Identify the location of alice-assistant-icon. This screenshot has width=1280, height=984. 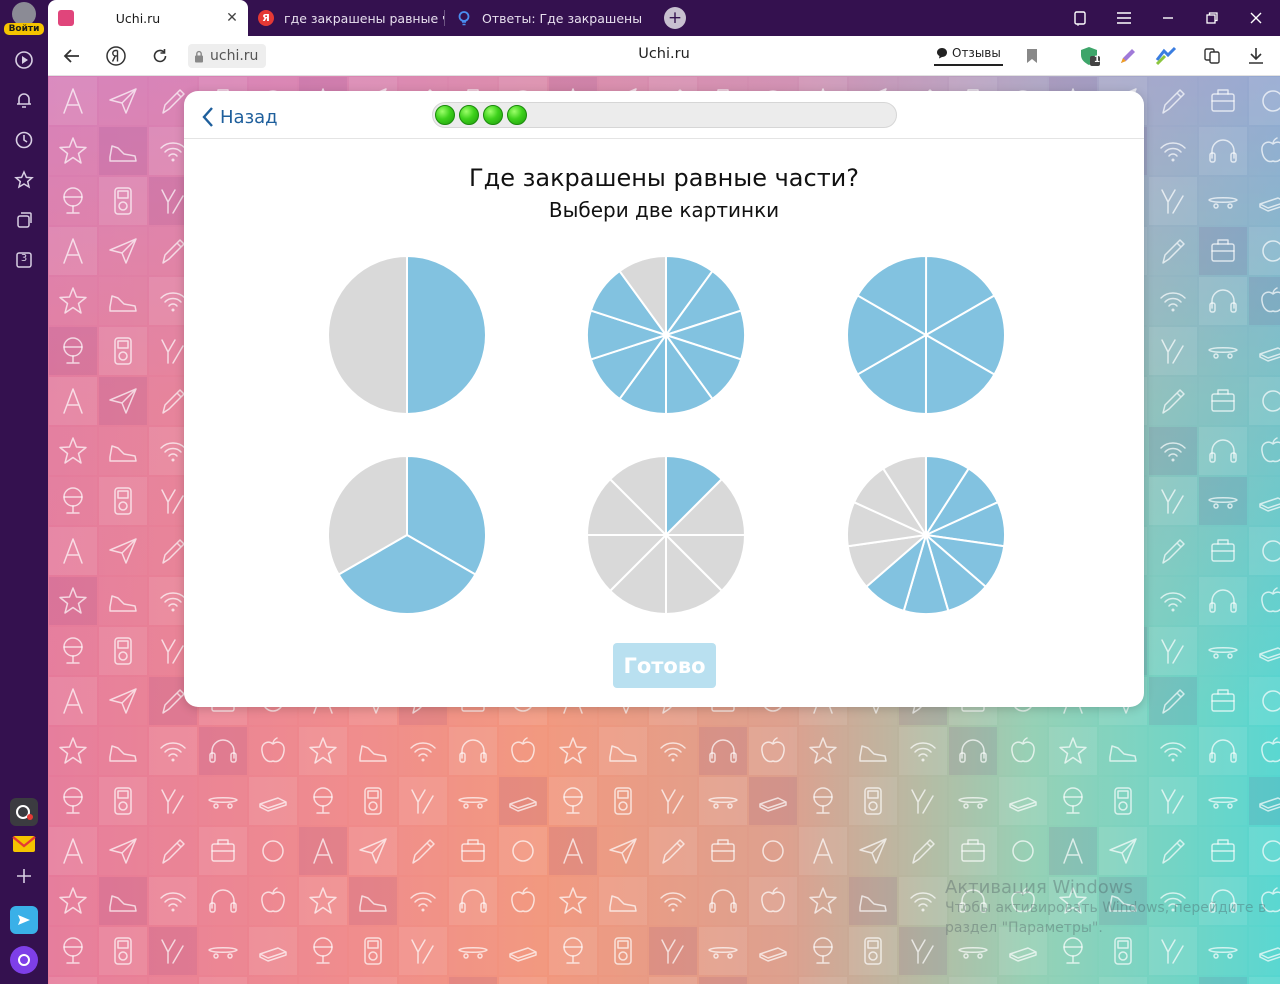
(24, 960).